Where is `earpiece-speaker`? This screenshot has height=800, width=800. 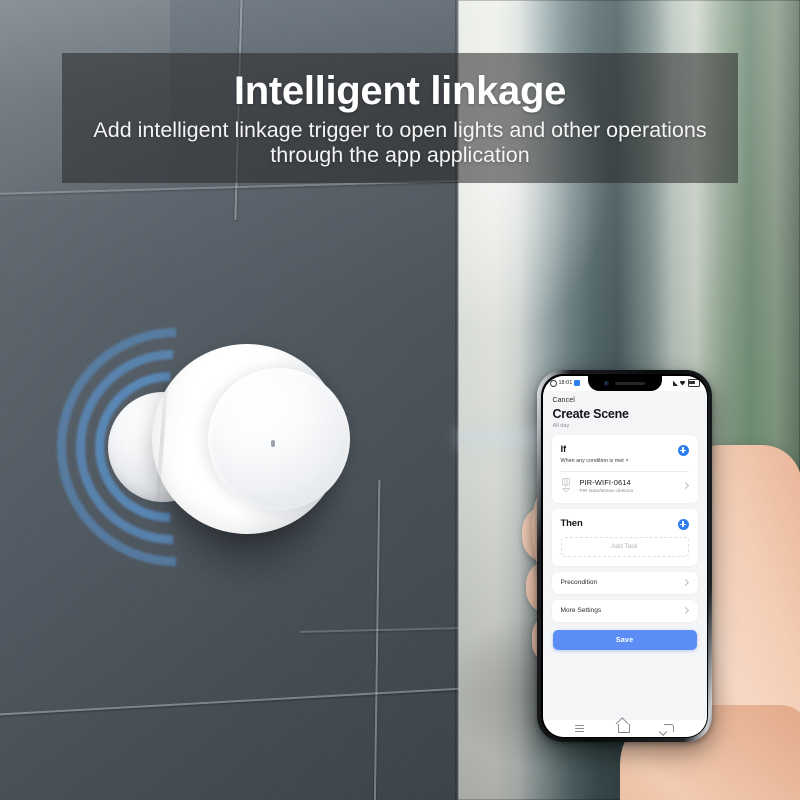 earpiece-speaker is located at coordinates (630, 383).